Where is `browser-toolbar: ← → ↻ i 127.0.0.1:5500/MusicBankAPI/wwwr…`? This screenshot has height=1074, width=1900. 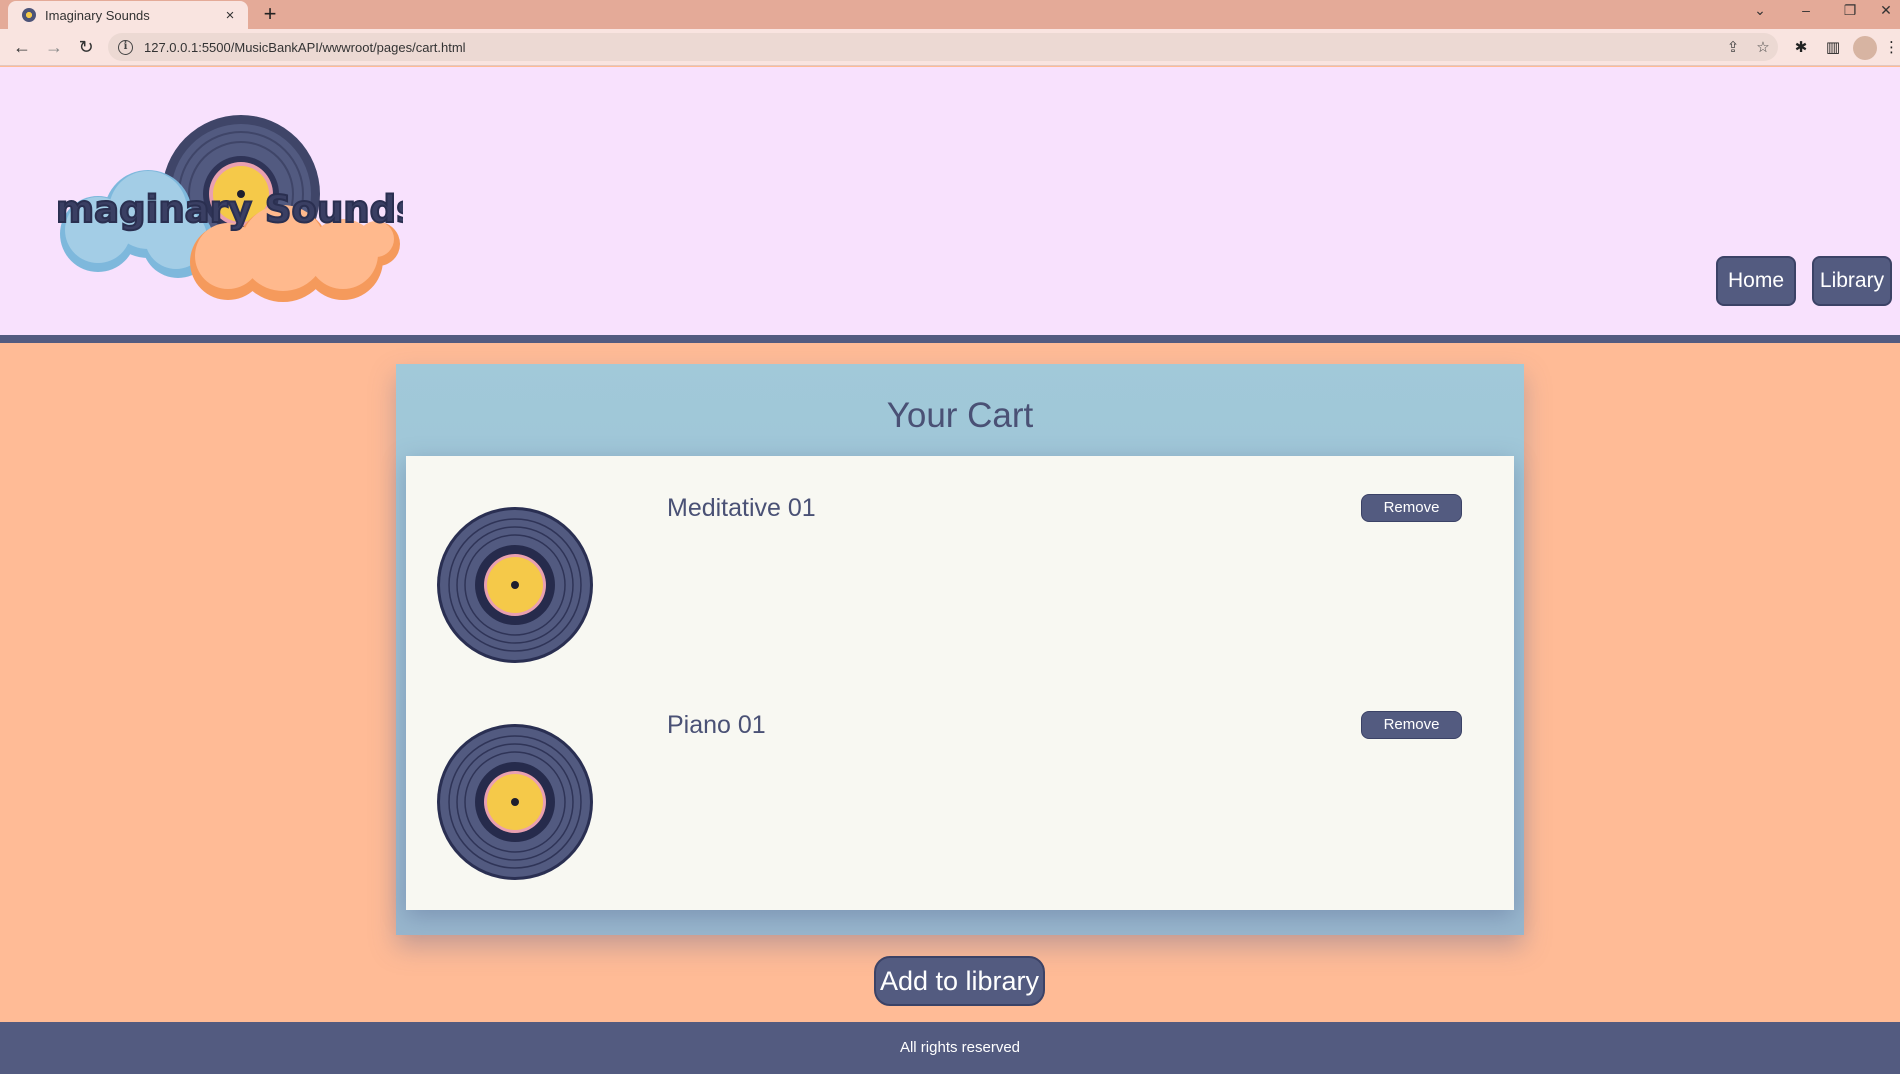
browser-toolbar: ← → ↻ i 127.0.0.1:5500/MusicBankAPI/wwwr… is located at coordinates (950, 47).